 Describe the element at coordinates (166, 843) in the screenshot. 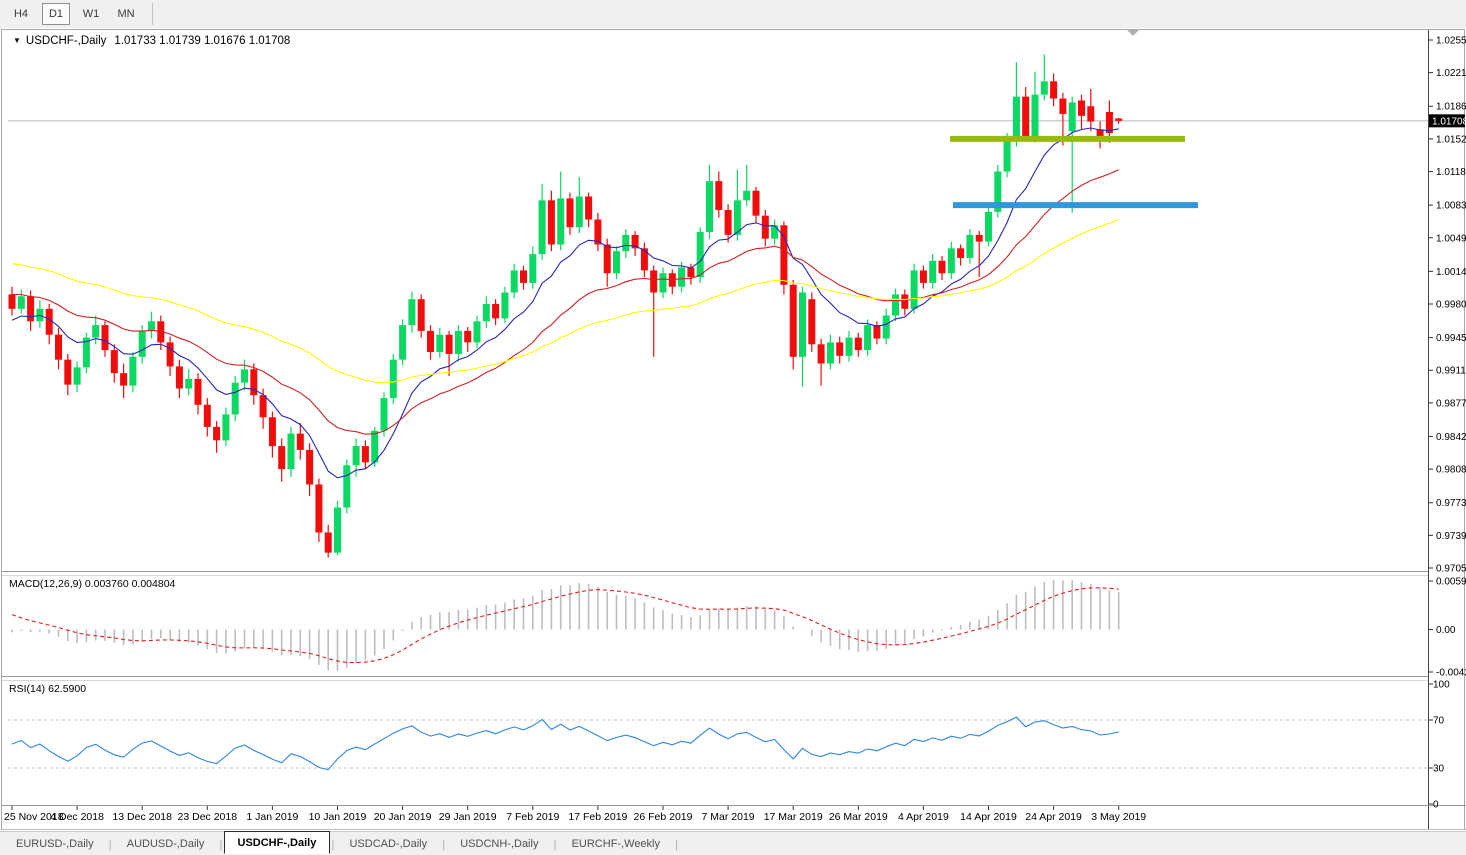

I see `chart-tab-audusd: AUDUSD-,Daily` at that location.